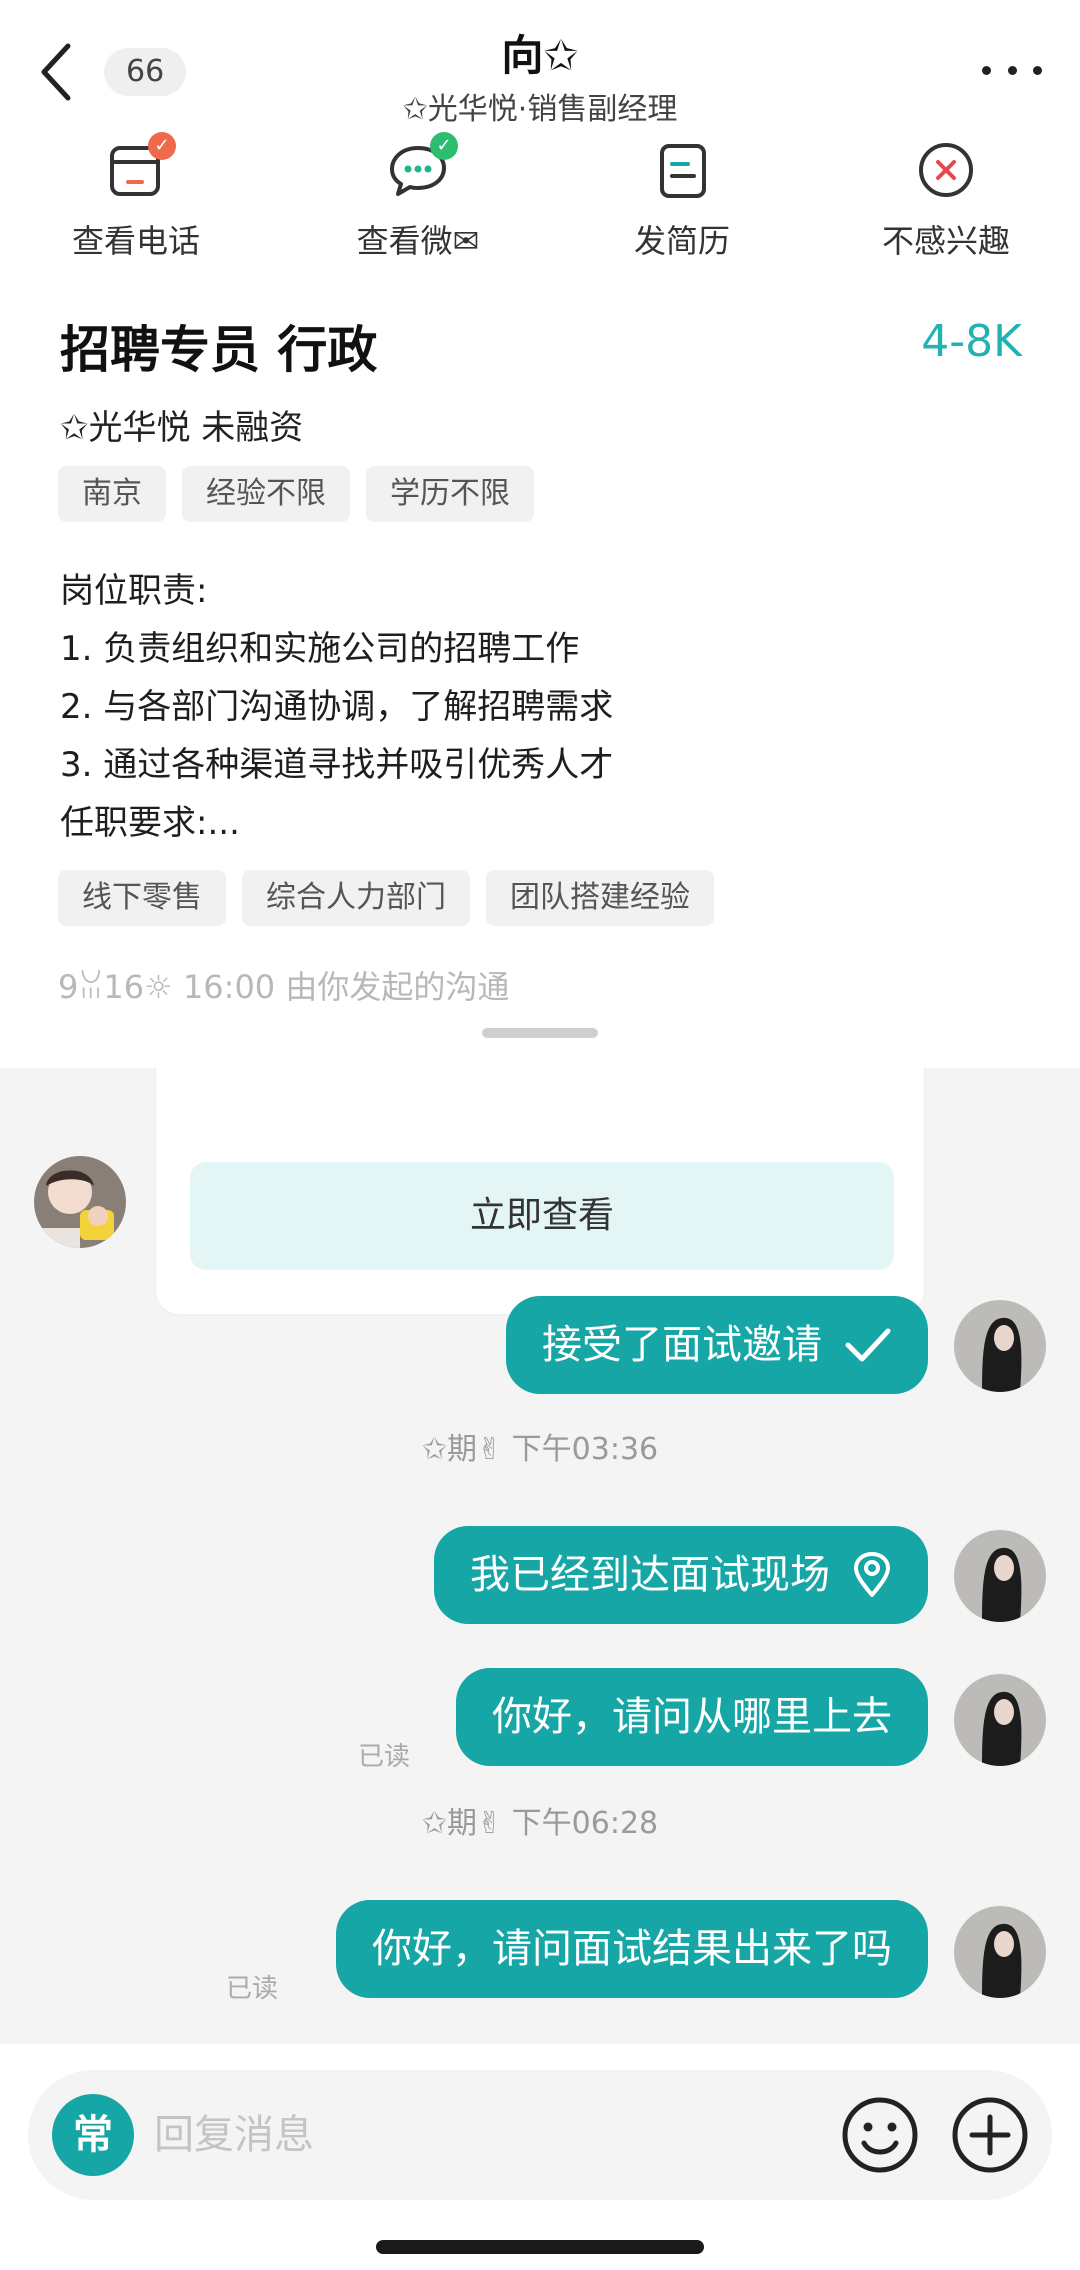 This screenshot has height=2270, width=1080. I want to click on job-title: 招聘专员 行政, so click(218, 346).